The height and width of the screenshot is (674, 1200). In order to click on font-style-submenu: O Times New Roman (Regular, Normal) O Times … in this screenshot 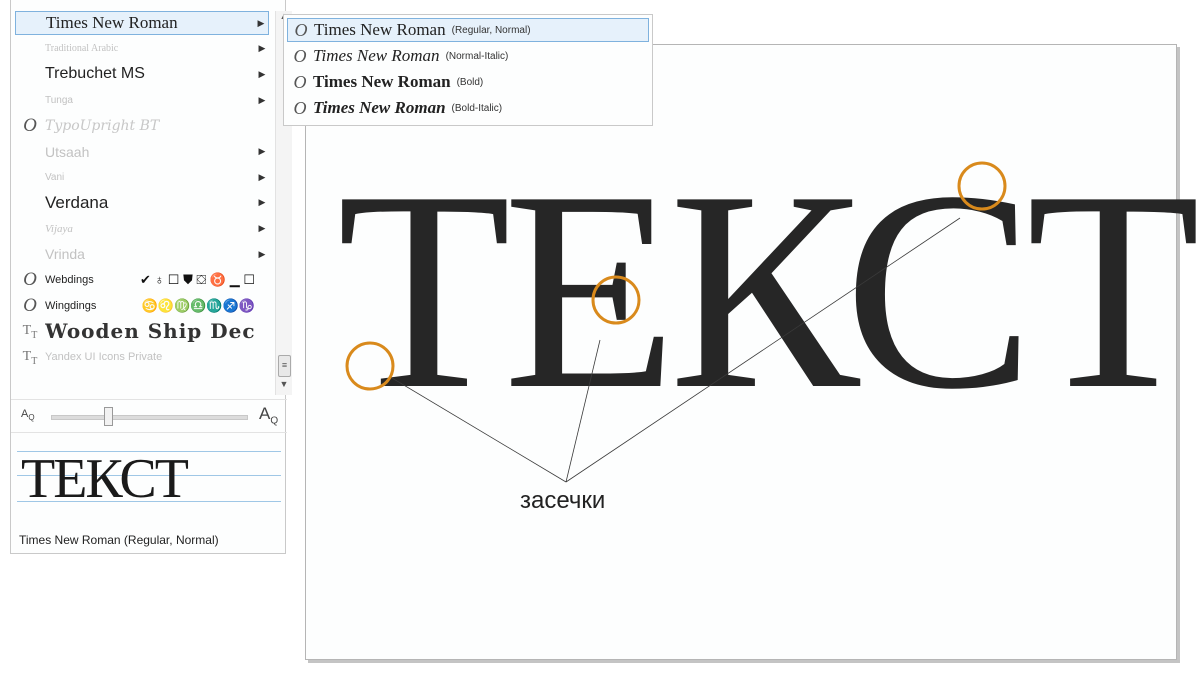, I will do `click(468, 70)`.